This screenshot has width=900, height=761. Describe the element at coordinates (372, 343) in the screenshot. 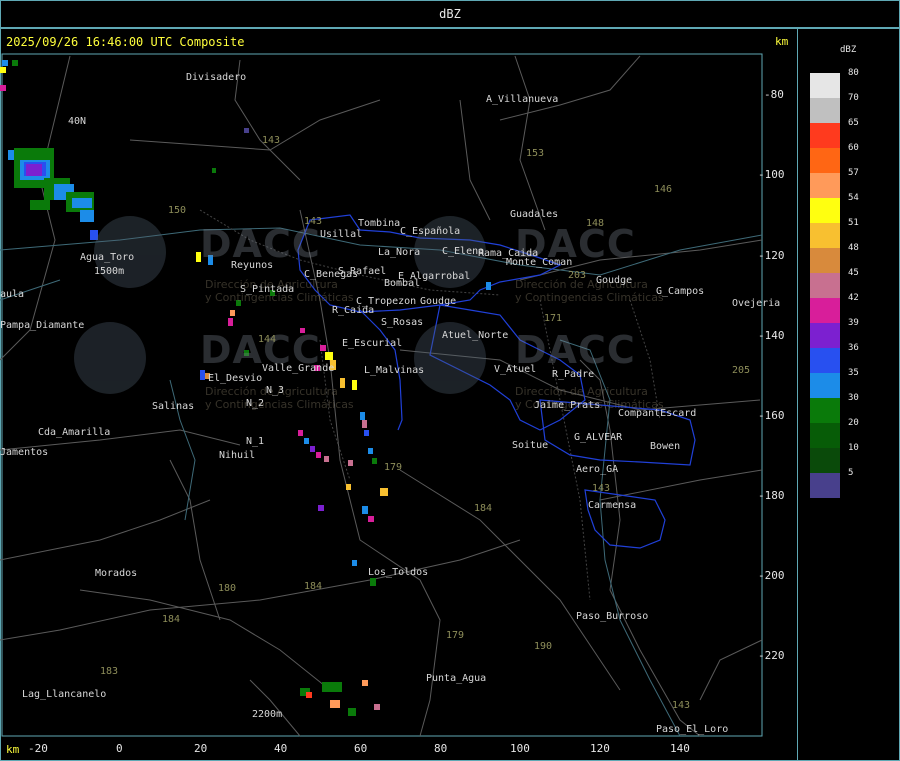

I see `place-label: E_Escurial` at that location.